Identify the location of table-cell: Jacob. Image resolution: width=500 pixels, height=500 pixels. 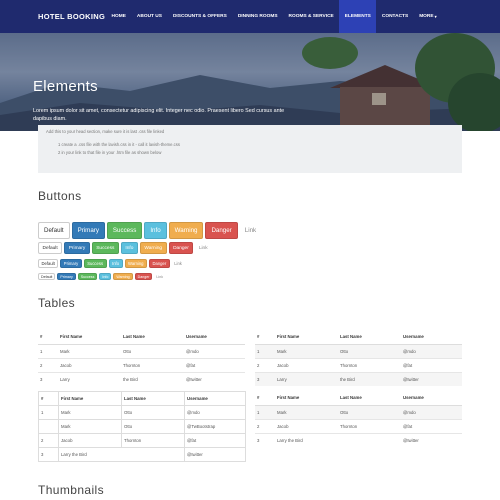
(306, 364).